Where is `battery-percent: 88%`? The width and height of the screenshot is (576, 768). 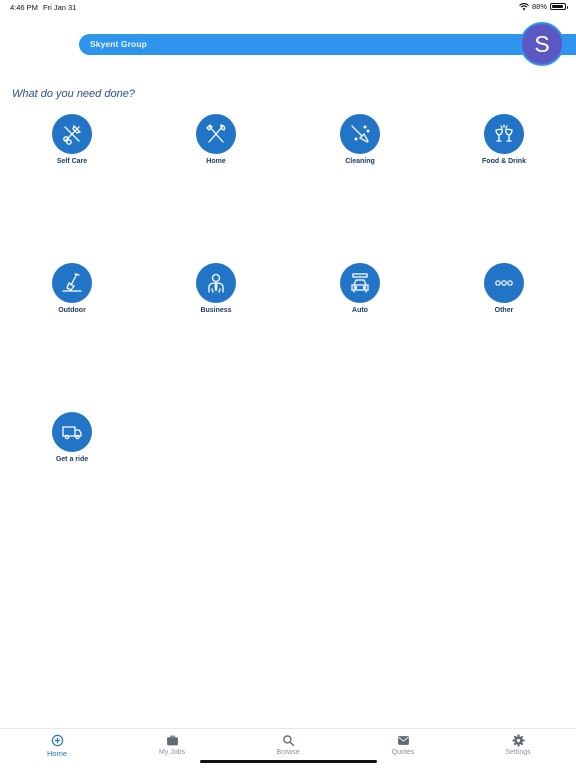 battery-percent: 88% is located at coordinates (539, 6).